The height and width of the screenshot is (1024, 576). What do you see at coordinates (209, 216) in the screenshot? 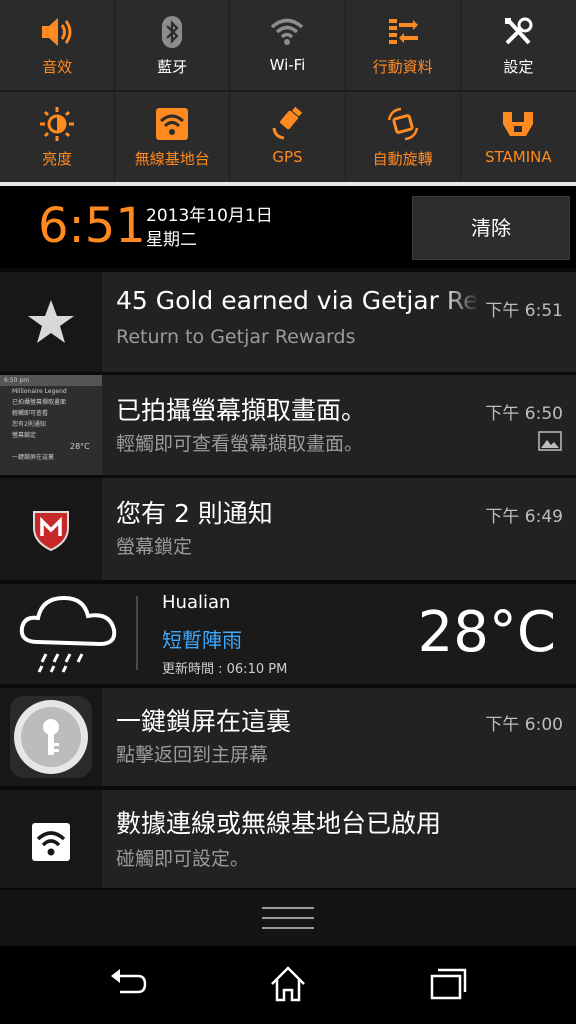
I see `date-text: 2013年10月1日` at bounding box center [209, 216].